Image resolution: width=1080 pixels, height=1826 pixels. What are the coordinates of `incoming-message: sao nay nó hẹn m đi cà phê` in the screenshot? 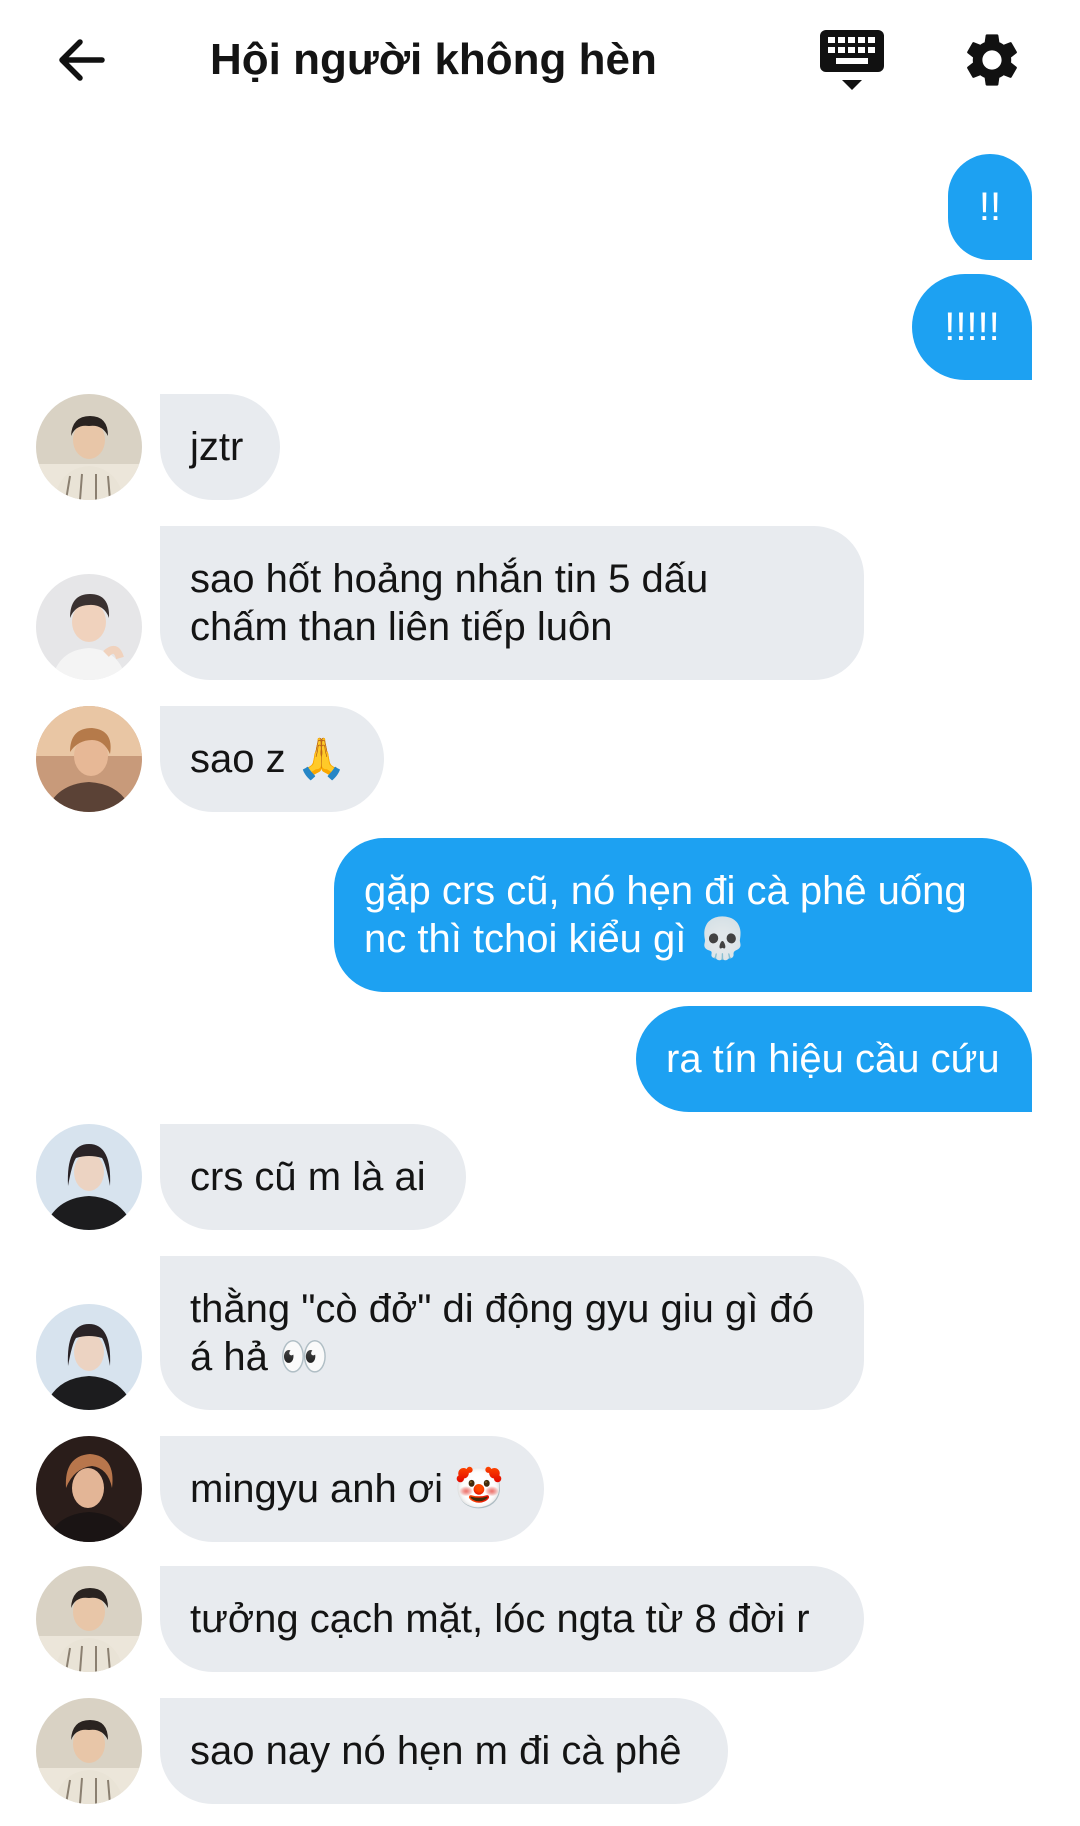 It's located at (444, 1751).